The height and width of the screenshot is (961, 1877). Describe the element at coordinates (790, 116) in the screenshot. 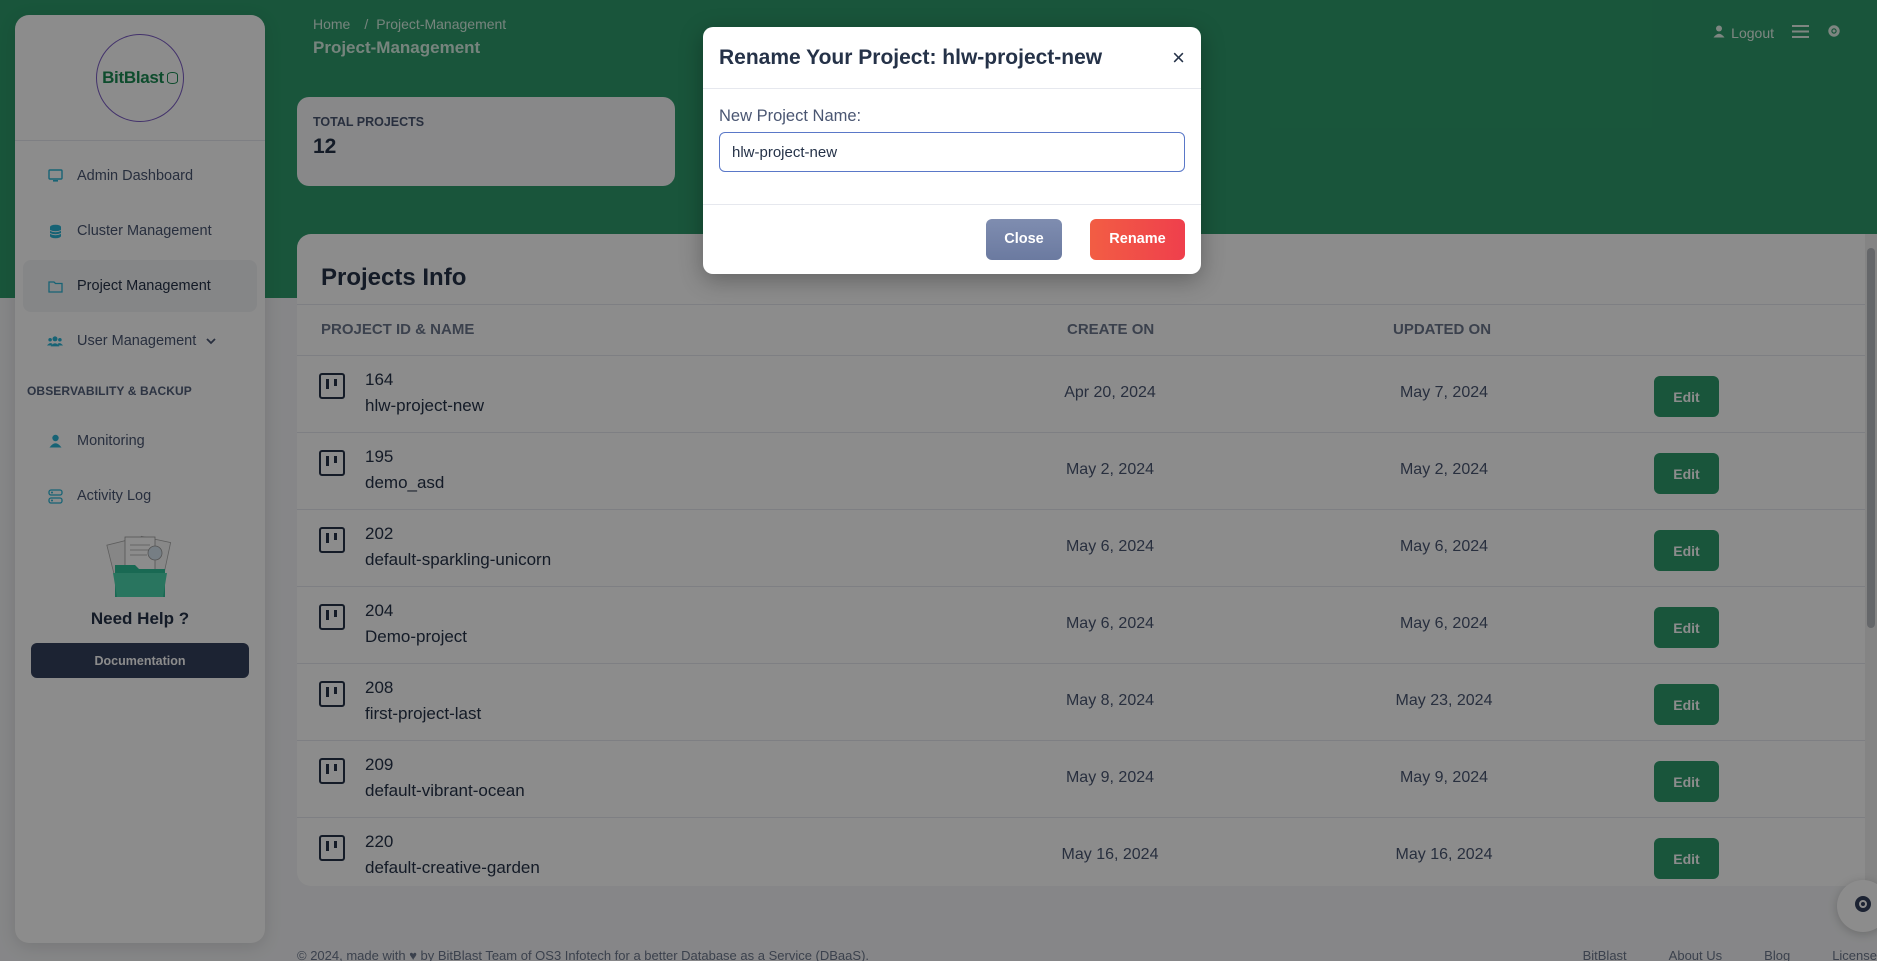

I see `project-name-label: New Project Name:` at that location.